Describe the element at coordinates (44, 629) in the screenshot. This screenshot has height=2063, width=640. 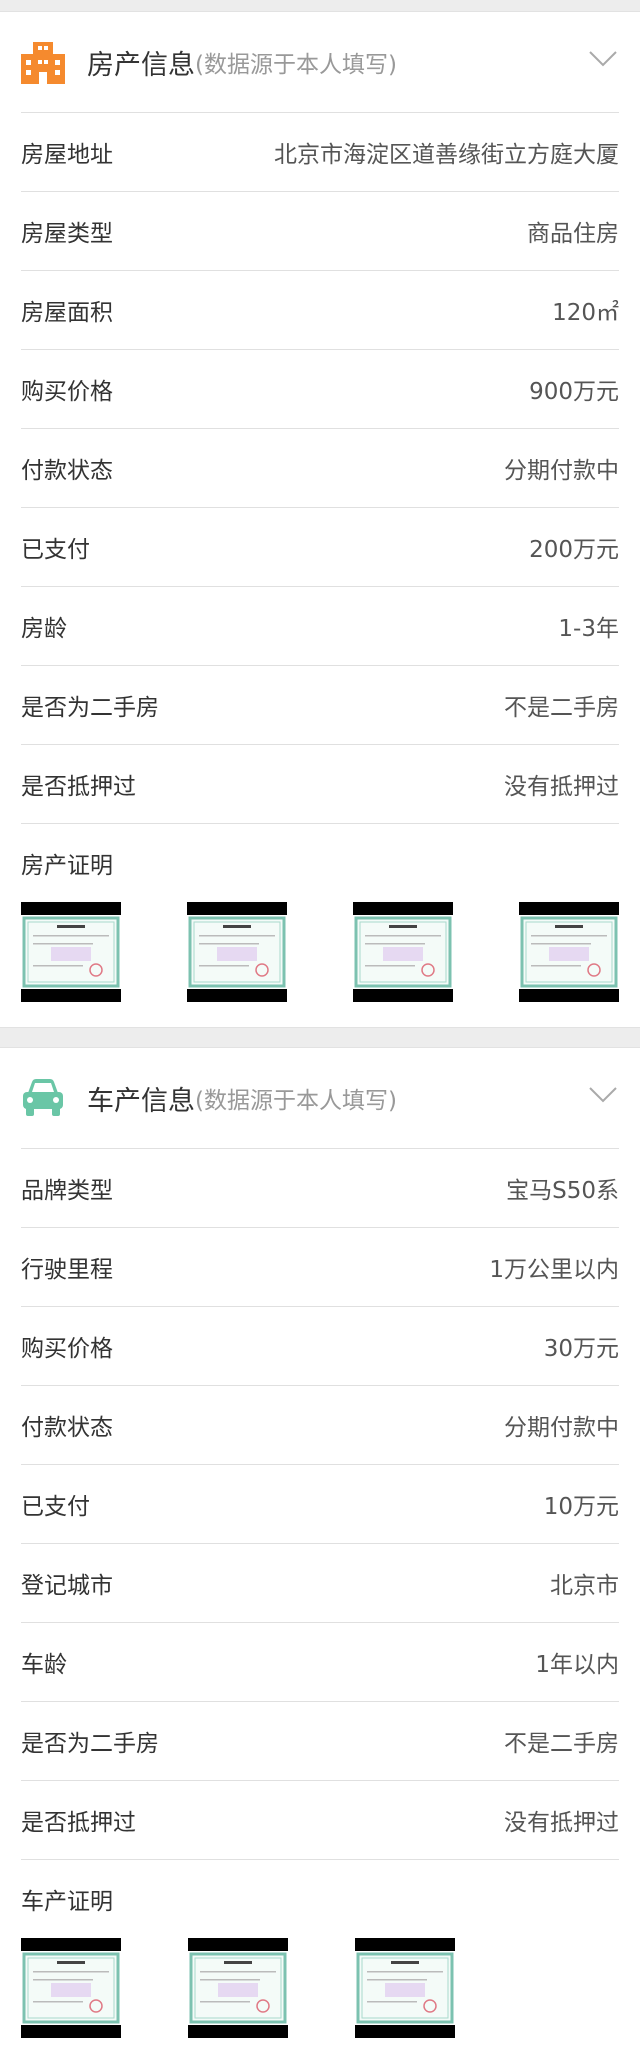
I see `row-label: 房龄` at that location.